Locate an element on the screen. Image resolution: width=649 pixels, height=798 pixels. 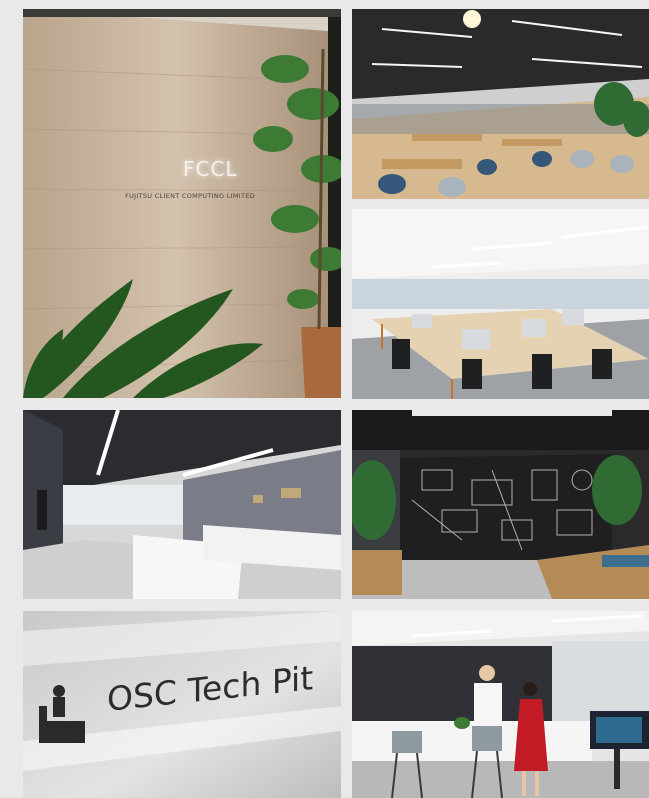
company-name-text: FUJITSU CLIENT COMPUTING LIMITED is located at coordinates (190, 196).